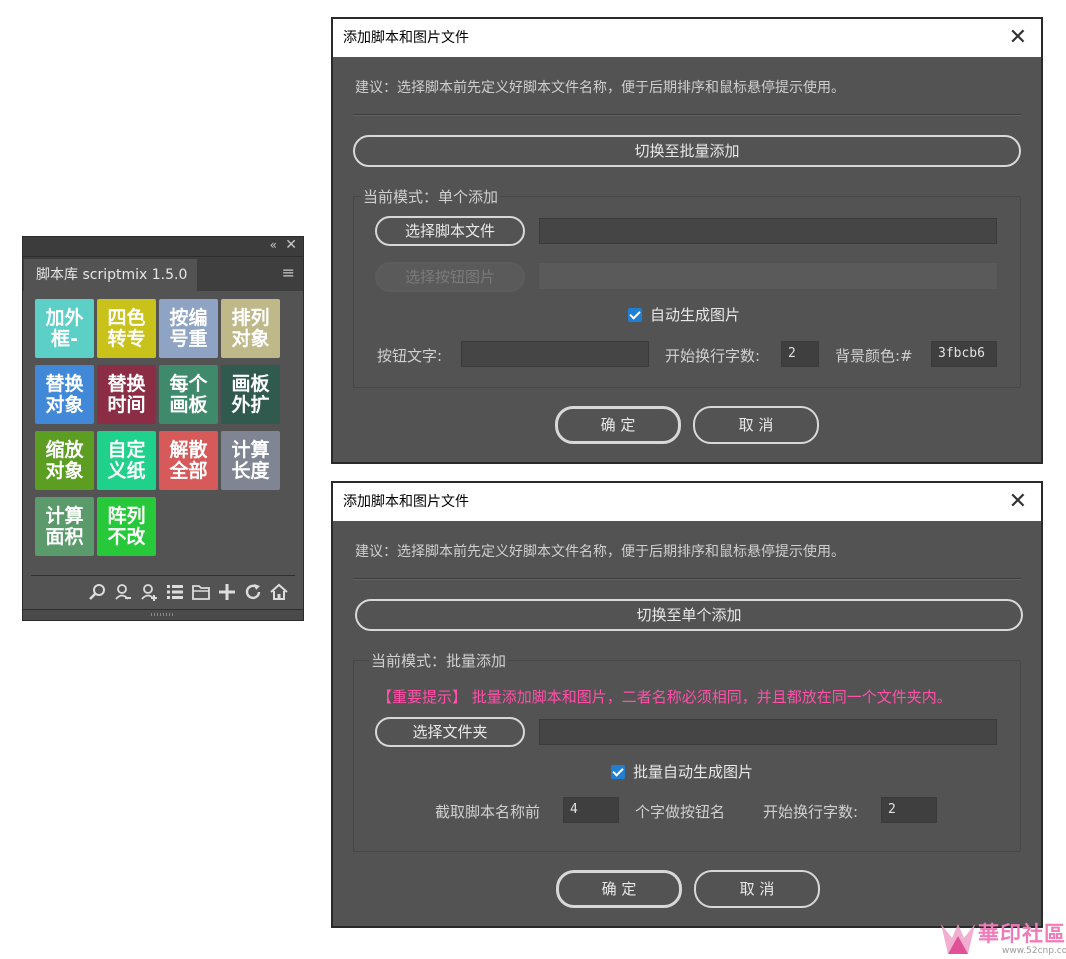 Image resolution: width=1066 pixels, height=959 pixels. Describe the element at coordinates (768, 732) in the screenshot. I see `folder-path-field` at that location.